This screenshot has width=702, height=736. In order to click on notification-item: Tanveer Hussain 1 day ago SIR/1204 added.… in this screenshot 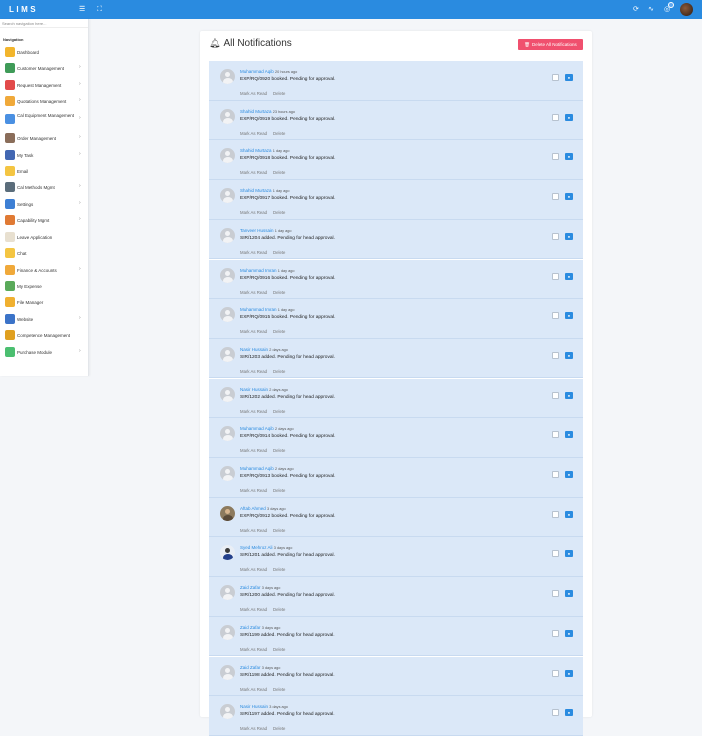, I will do `click(396, 239)`.